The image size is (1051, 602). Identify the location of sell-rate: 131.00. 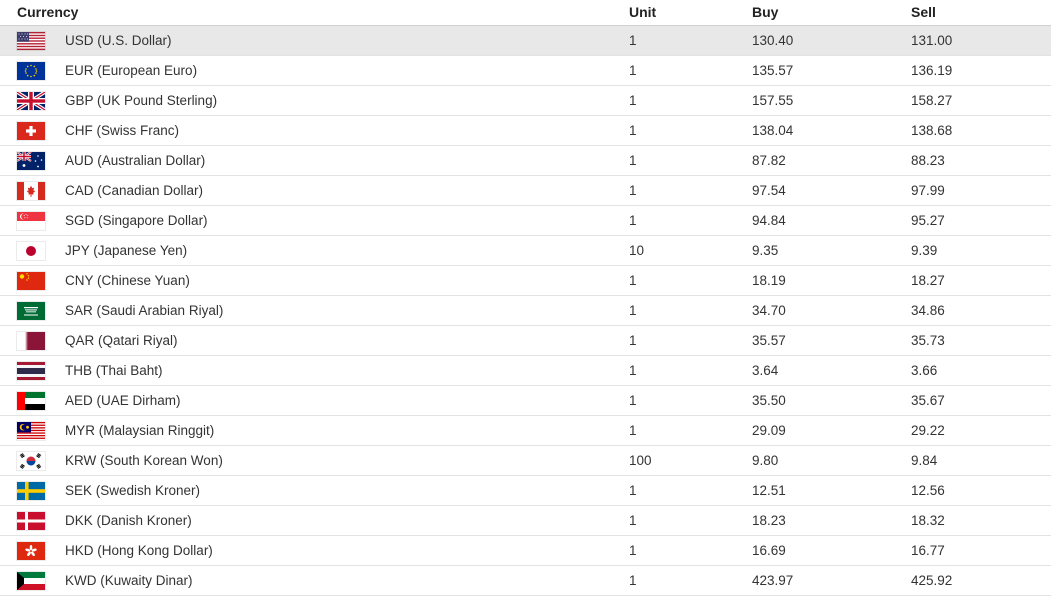
(932, 40).